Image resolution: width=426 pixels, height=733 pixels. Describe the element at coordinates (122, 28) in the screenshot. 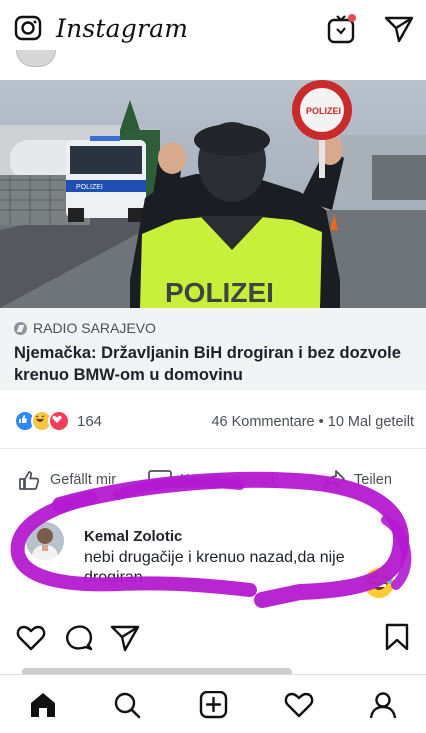

I see `app-logo: Instagram` at that location.